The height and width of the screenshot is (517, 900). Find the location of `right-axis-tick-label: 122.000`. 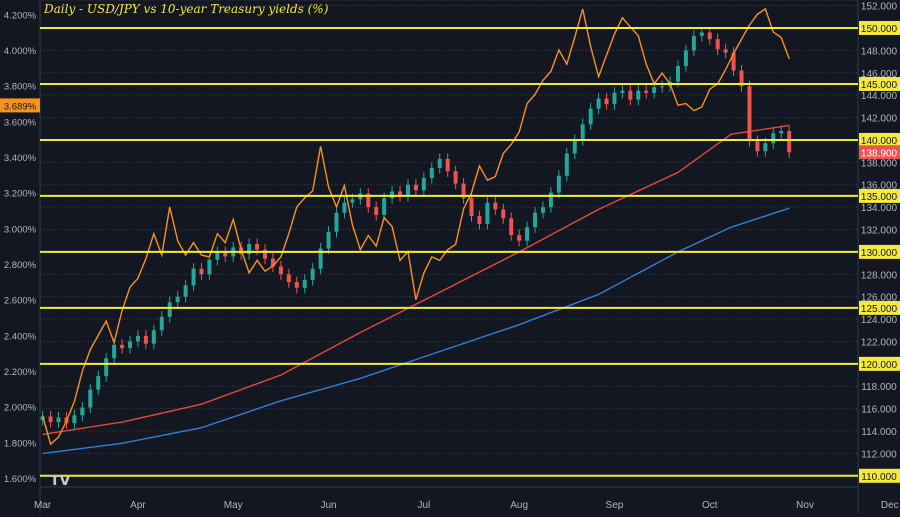

right-axis-tick-label: 122.000 is located at coordinates (879, 342).